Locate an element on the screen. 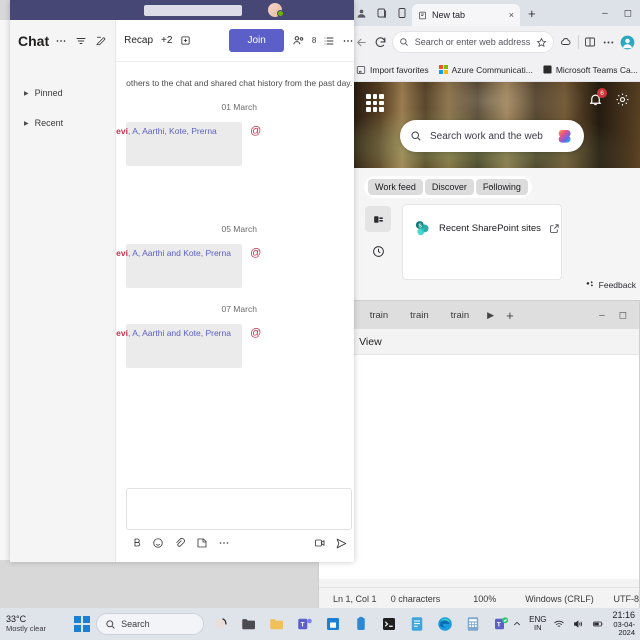  recent-clock-icon is located at coordinates (378, 251).